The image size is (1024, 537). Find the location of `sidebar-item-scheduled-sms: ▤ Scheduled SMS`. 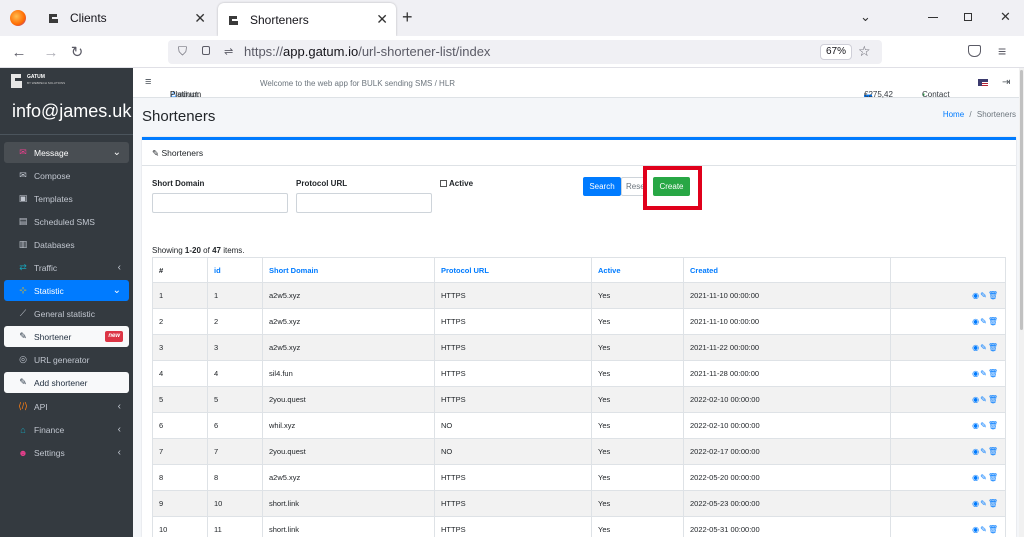

sidebar-item-scheduled-sms: ▤ Scheduled SMS is located at coordinates (66, 221).